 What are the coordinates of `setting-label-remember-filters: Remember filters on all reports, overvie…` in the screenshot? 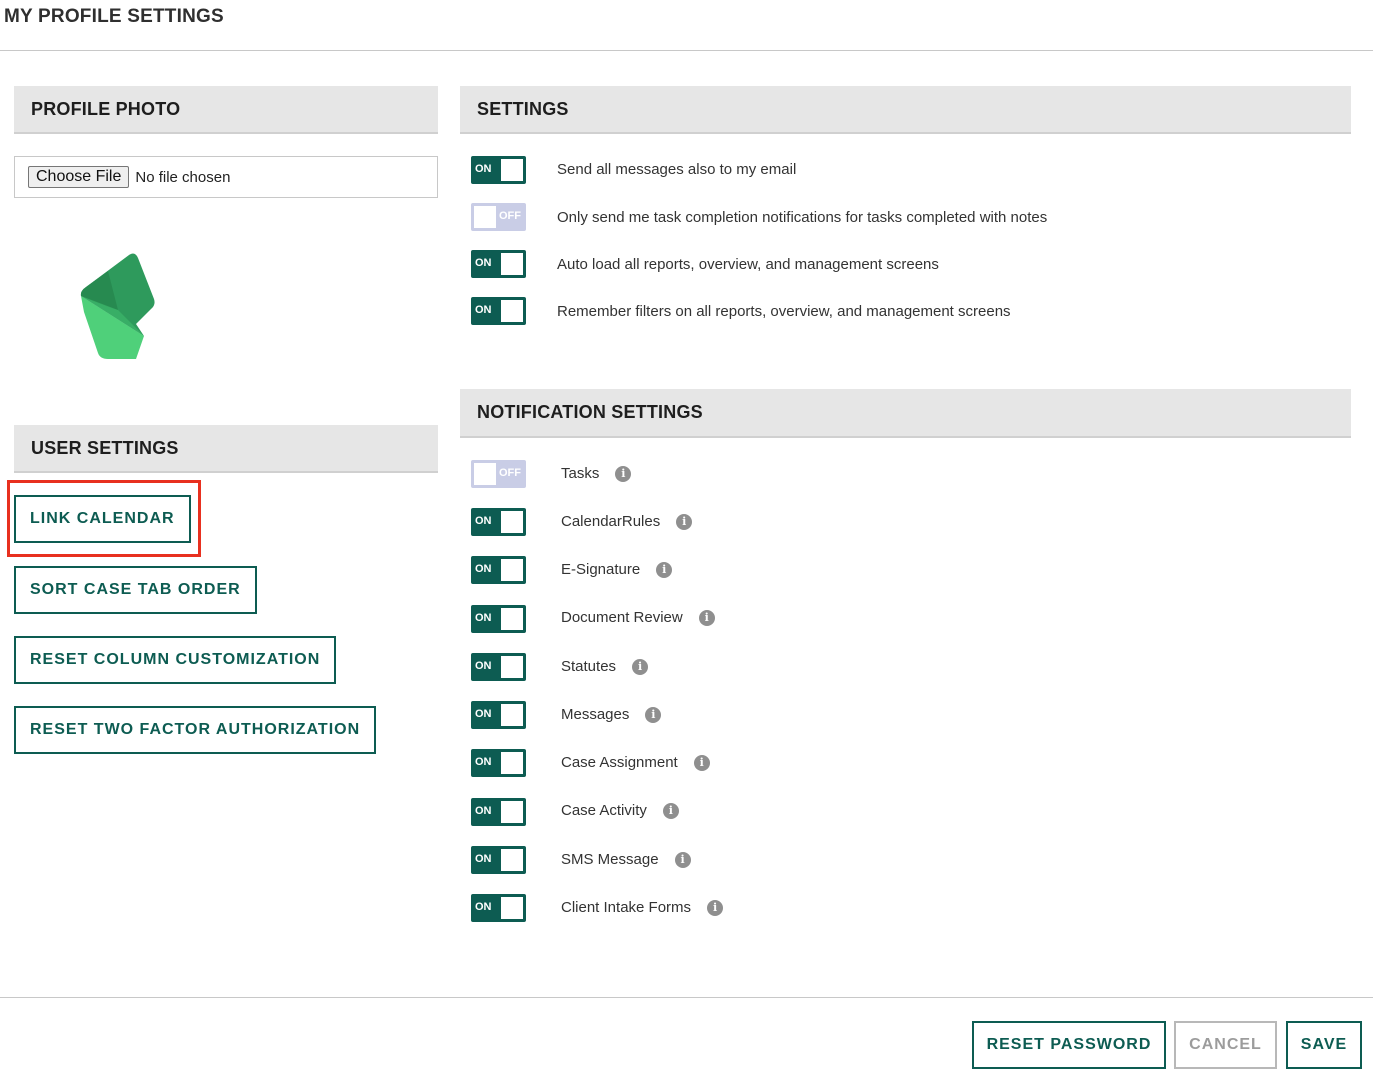 It's located at (784, 311).